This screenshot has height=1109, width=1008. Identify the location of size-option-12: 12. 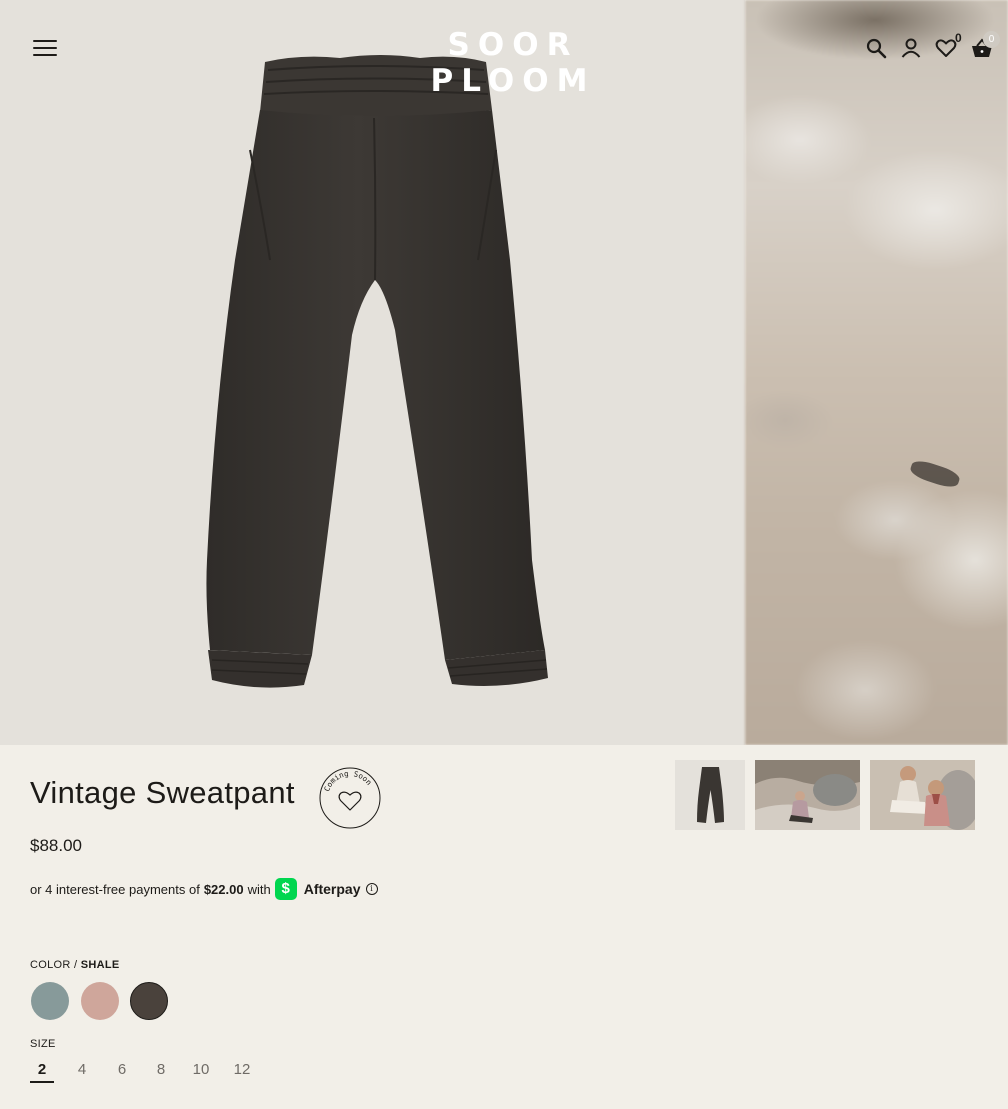
(242, 1069).